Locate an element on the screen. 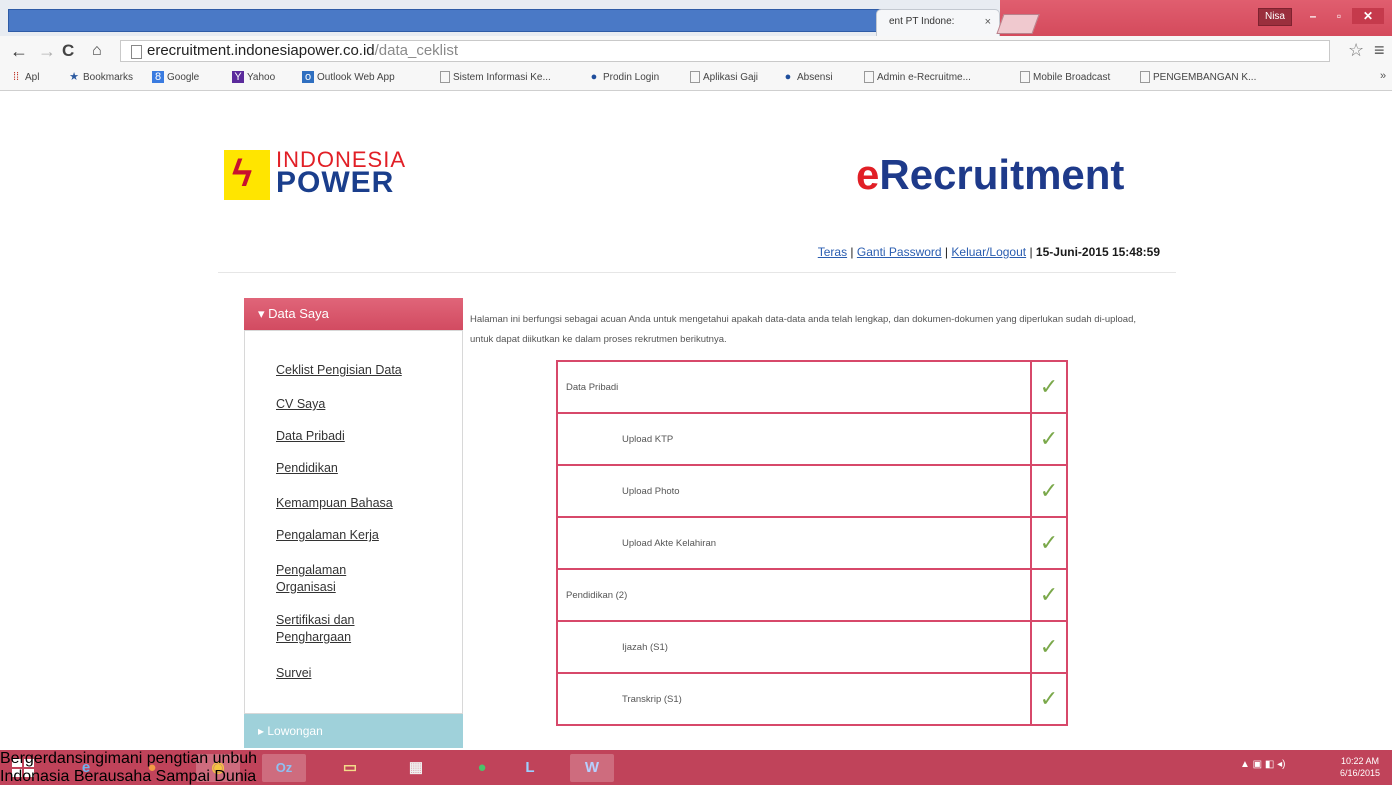 Image resolution: width=1392 pixels, height=786 pixels. bookmark-item: Aplikasi Gaji is located at coordinates (724, 77).